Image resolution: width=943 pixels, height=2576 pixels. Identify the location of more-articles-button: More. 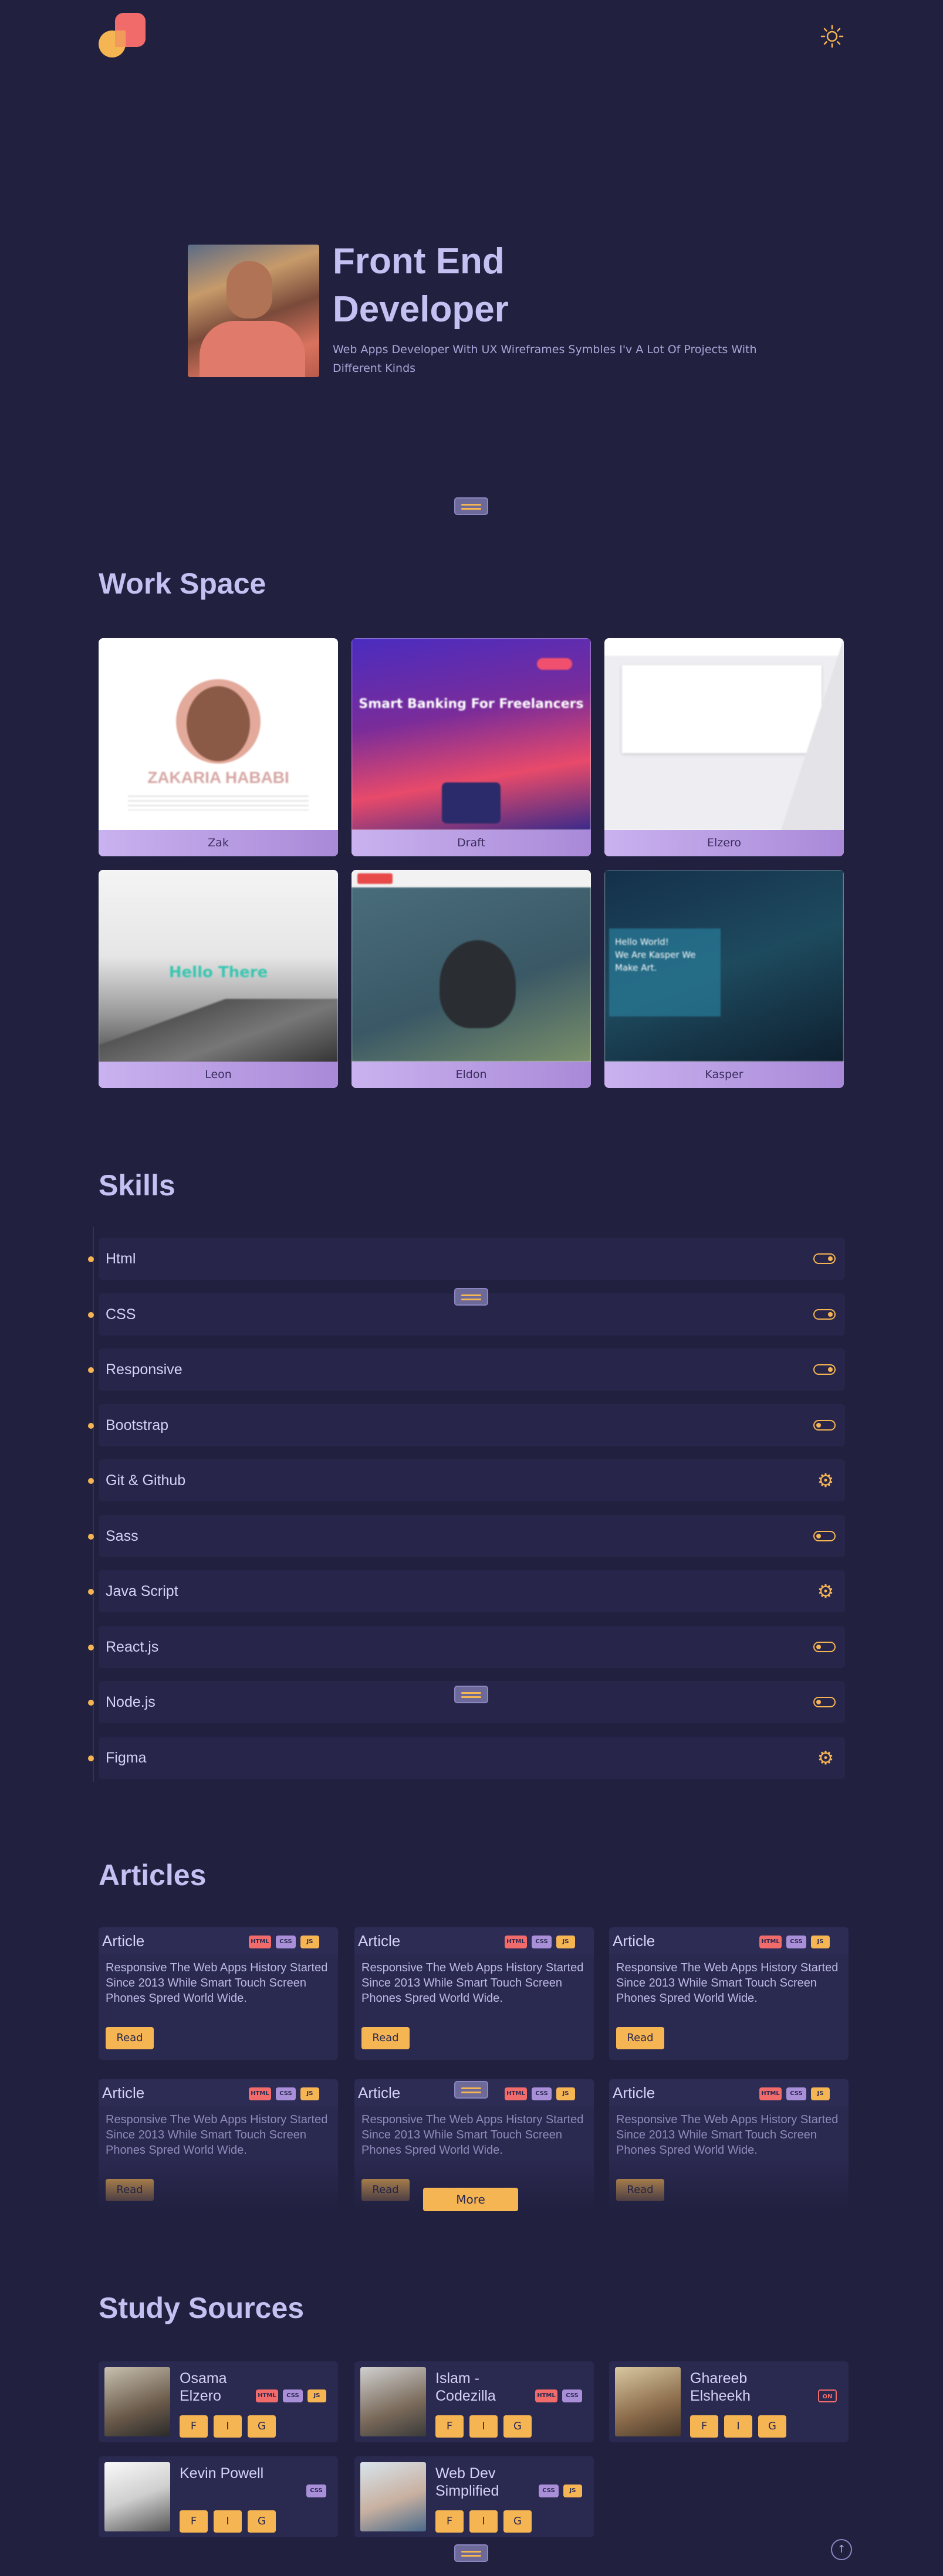
(470, 2200).